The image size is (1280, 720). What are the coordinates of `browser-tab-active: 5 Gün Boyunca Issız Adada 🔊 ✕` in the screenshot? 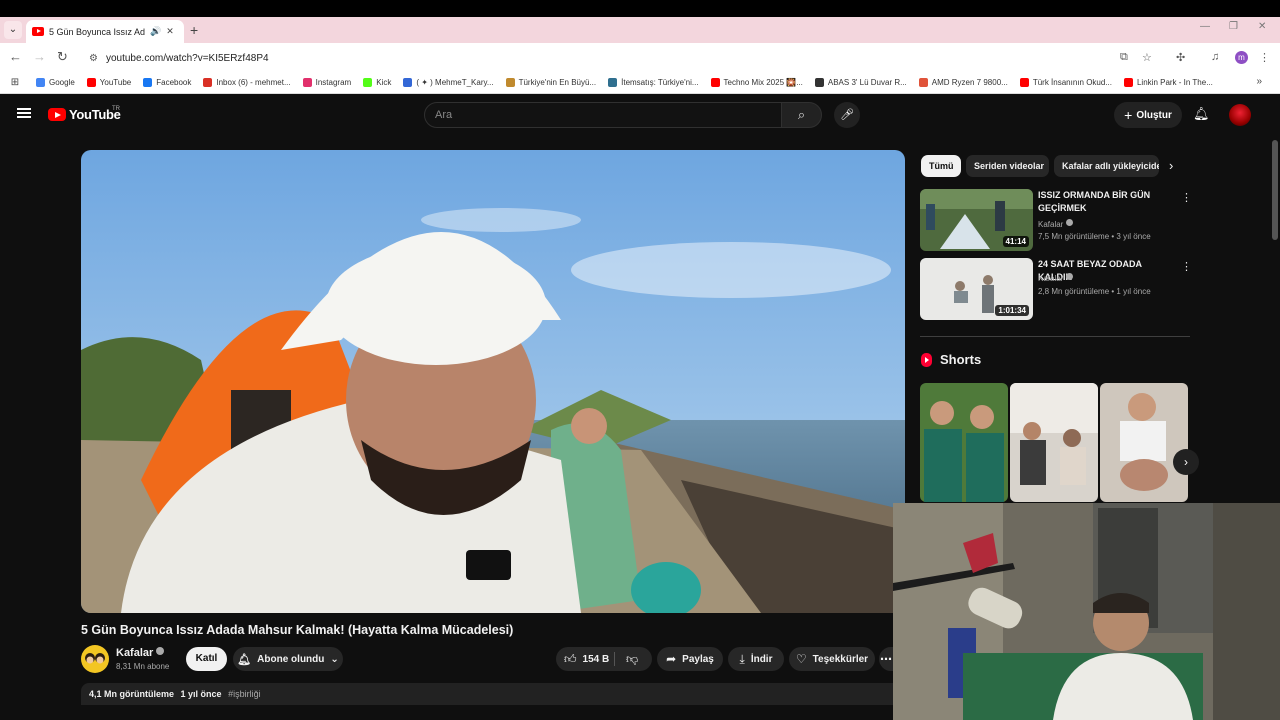 It's located at (105, 31).